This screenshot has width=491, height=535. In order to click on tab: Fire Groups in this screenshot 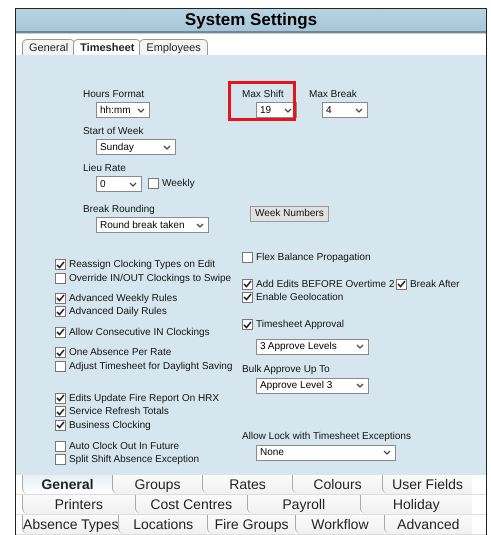, I will do `click(251, 524)`.